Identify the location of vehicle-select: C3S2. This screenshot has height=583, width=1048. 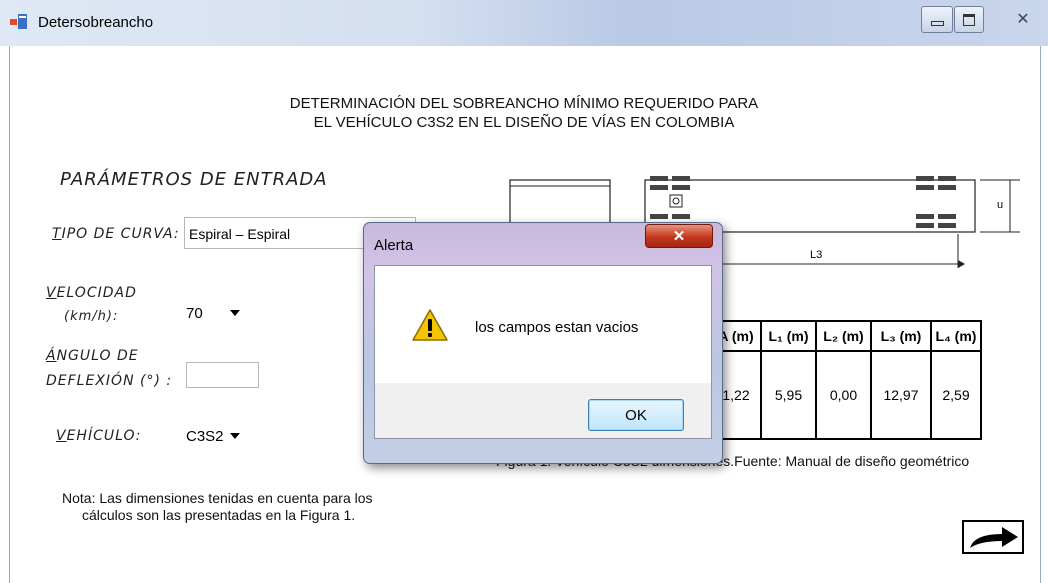
(223, 436).